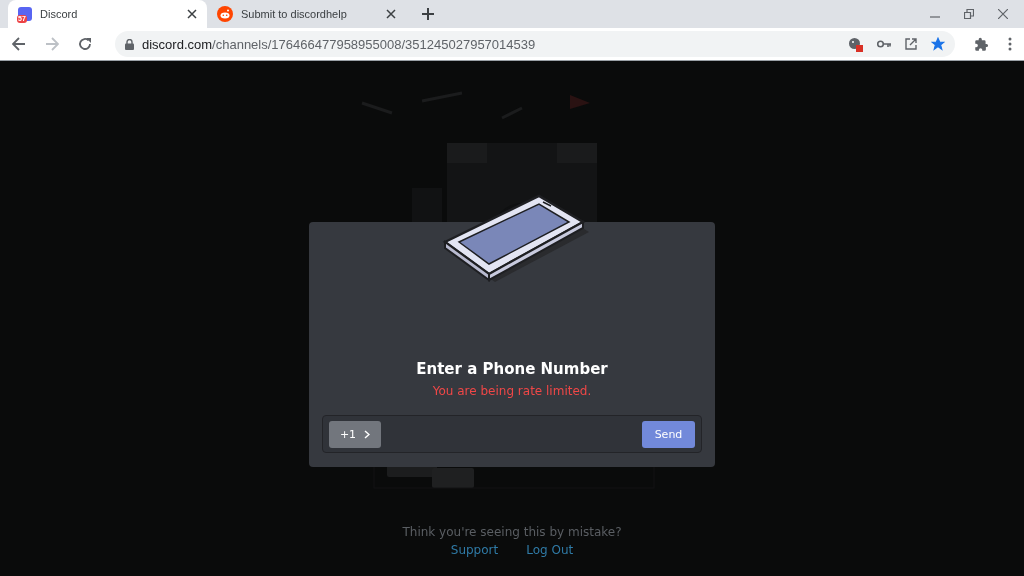  What do you see at coordinates (474, 550) in the screenshot?
I see `footer-link: Support` at bounding box center [474, 550].